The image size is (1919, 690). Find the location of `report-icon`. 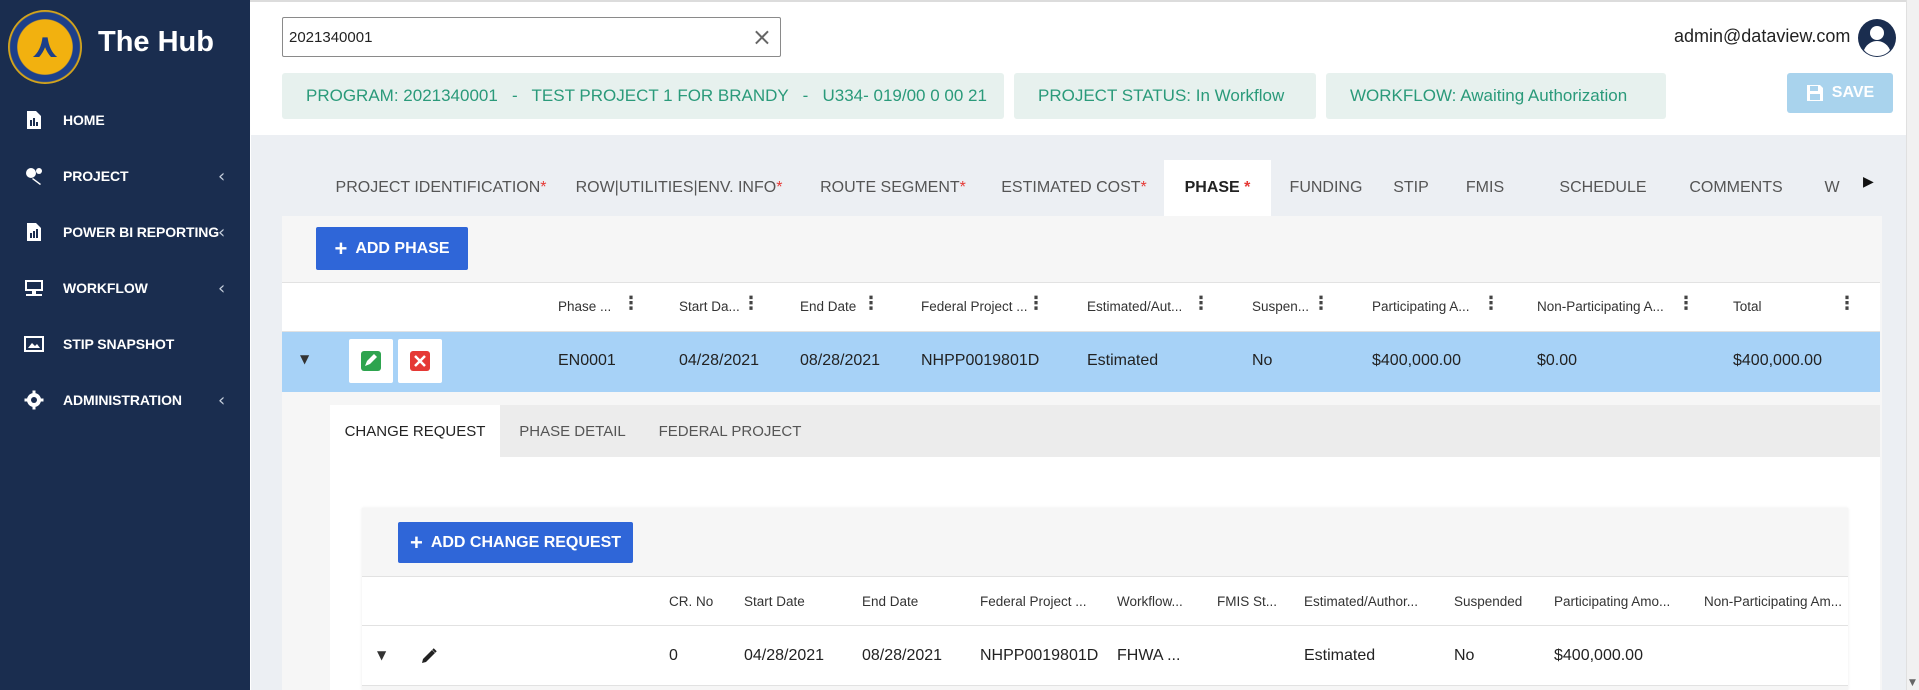

report-icon is located at coordinates (34, 232).